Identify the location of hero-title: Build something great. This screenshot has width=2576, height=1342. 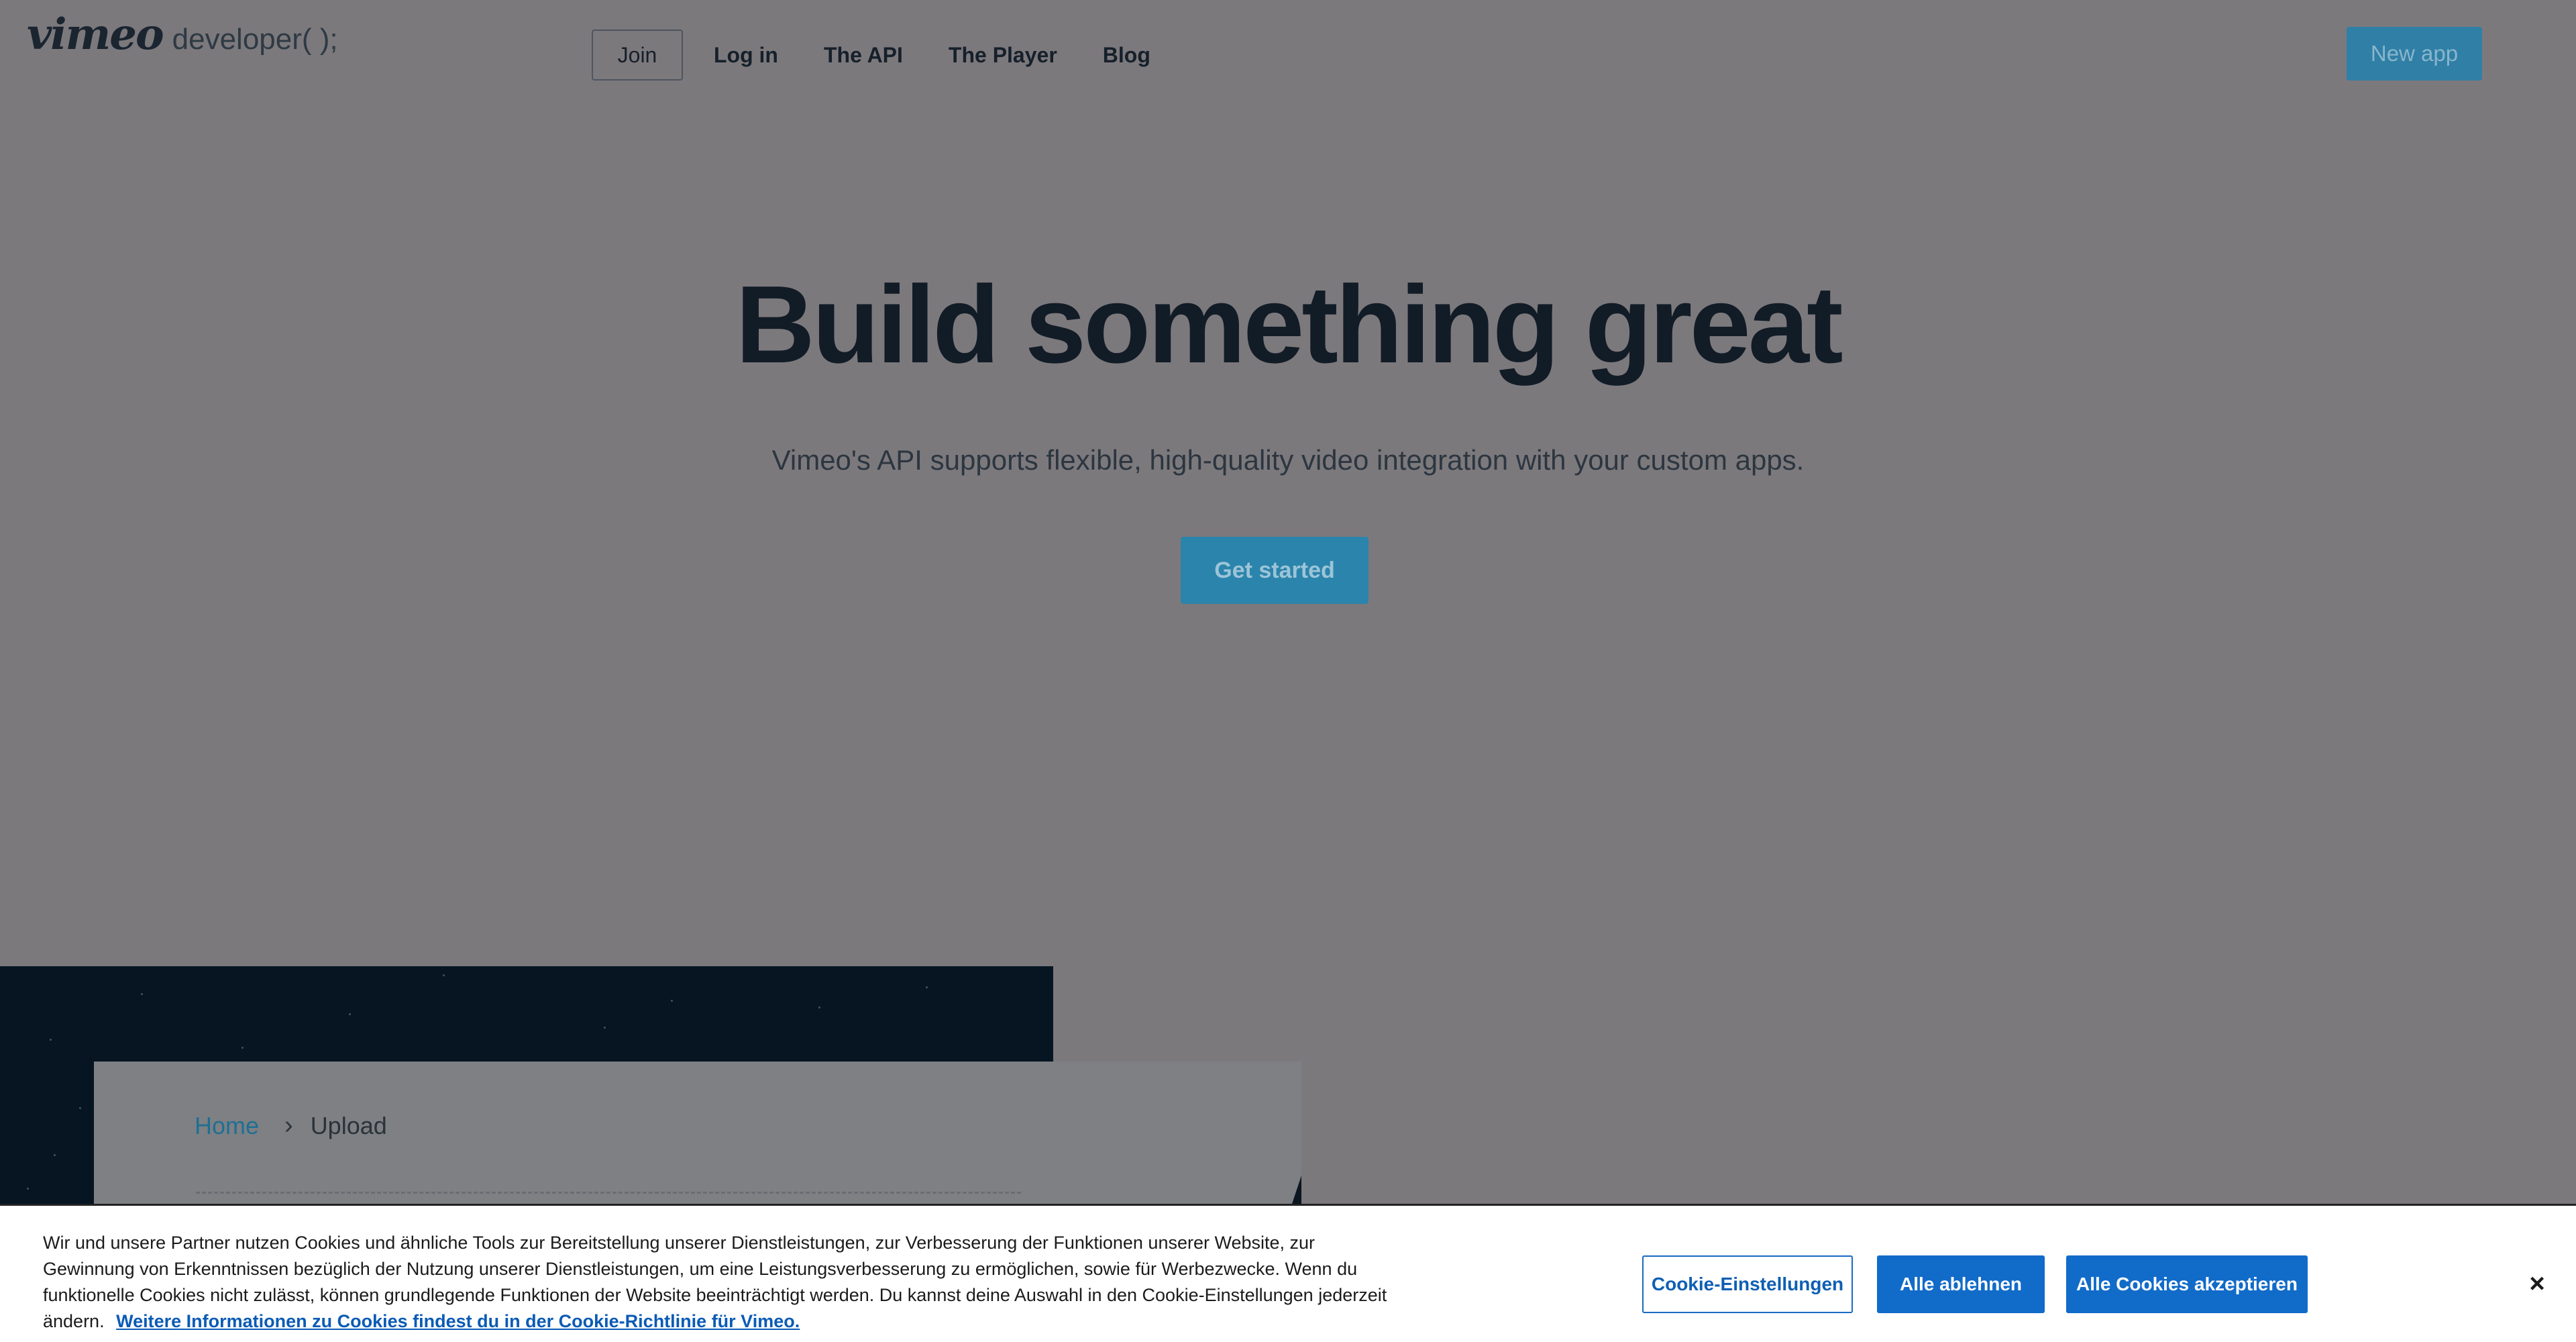
(1289, 324).